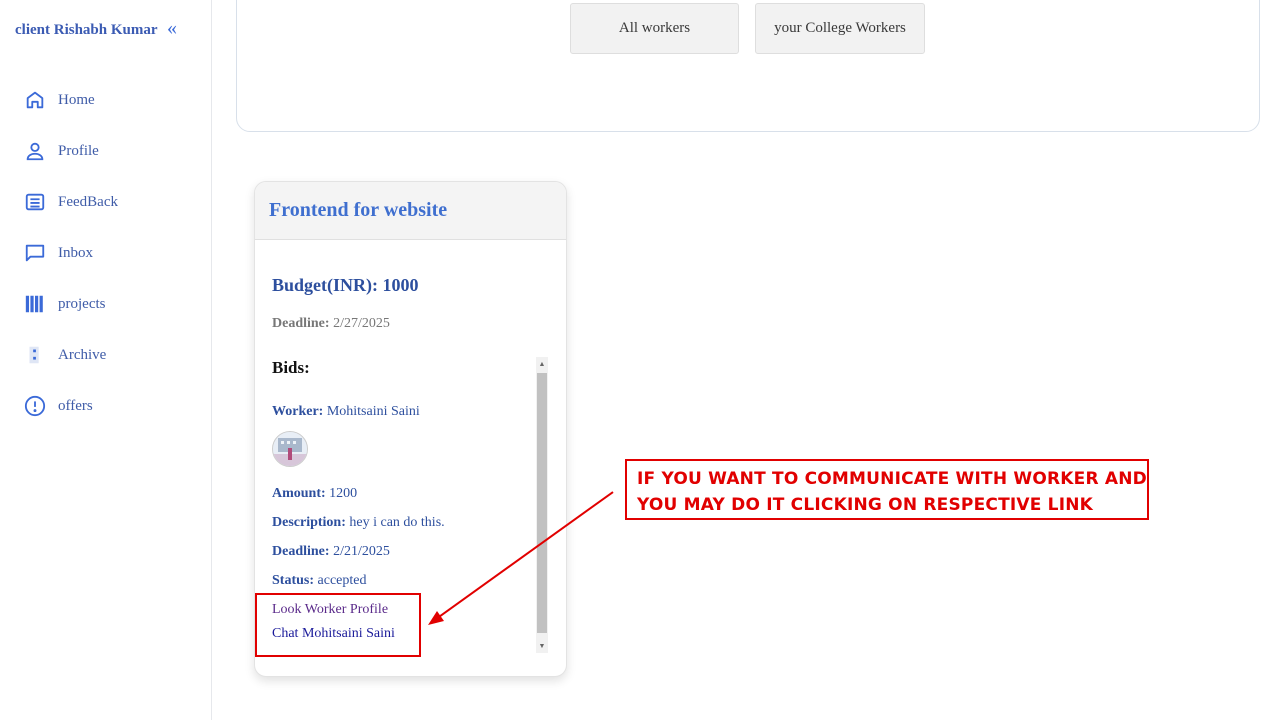  I want to click on sidebar-item-archive: Archive, so click(65, 355).